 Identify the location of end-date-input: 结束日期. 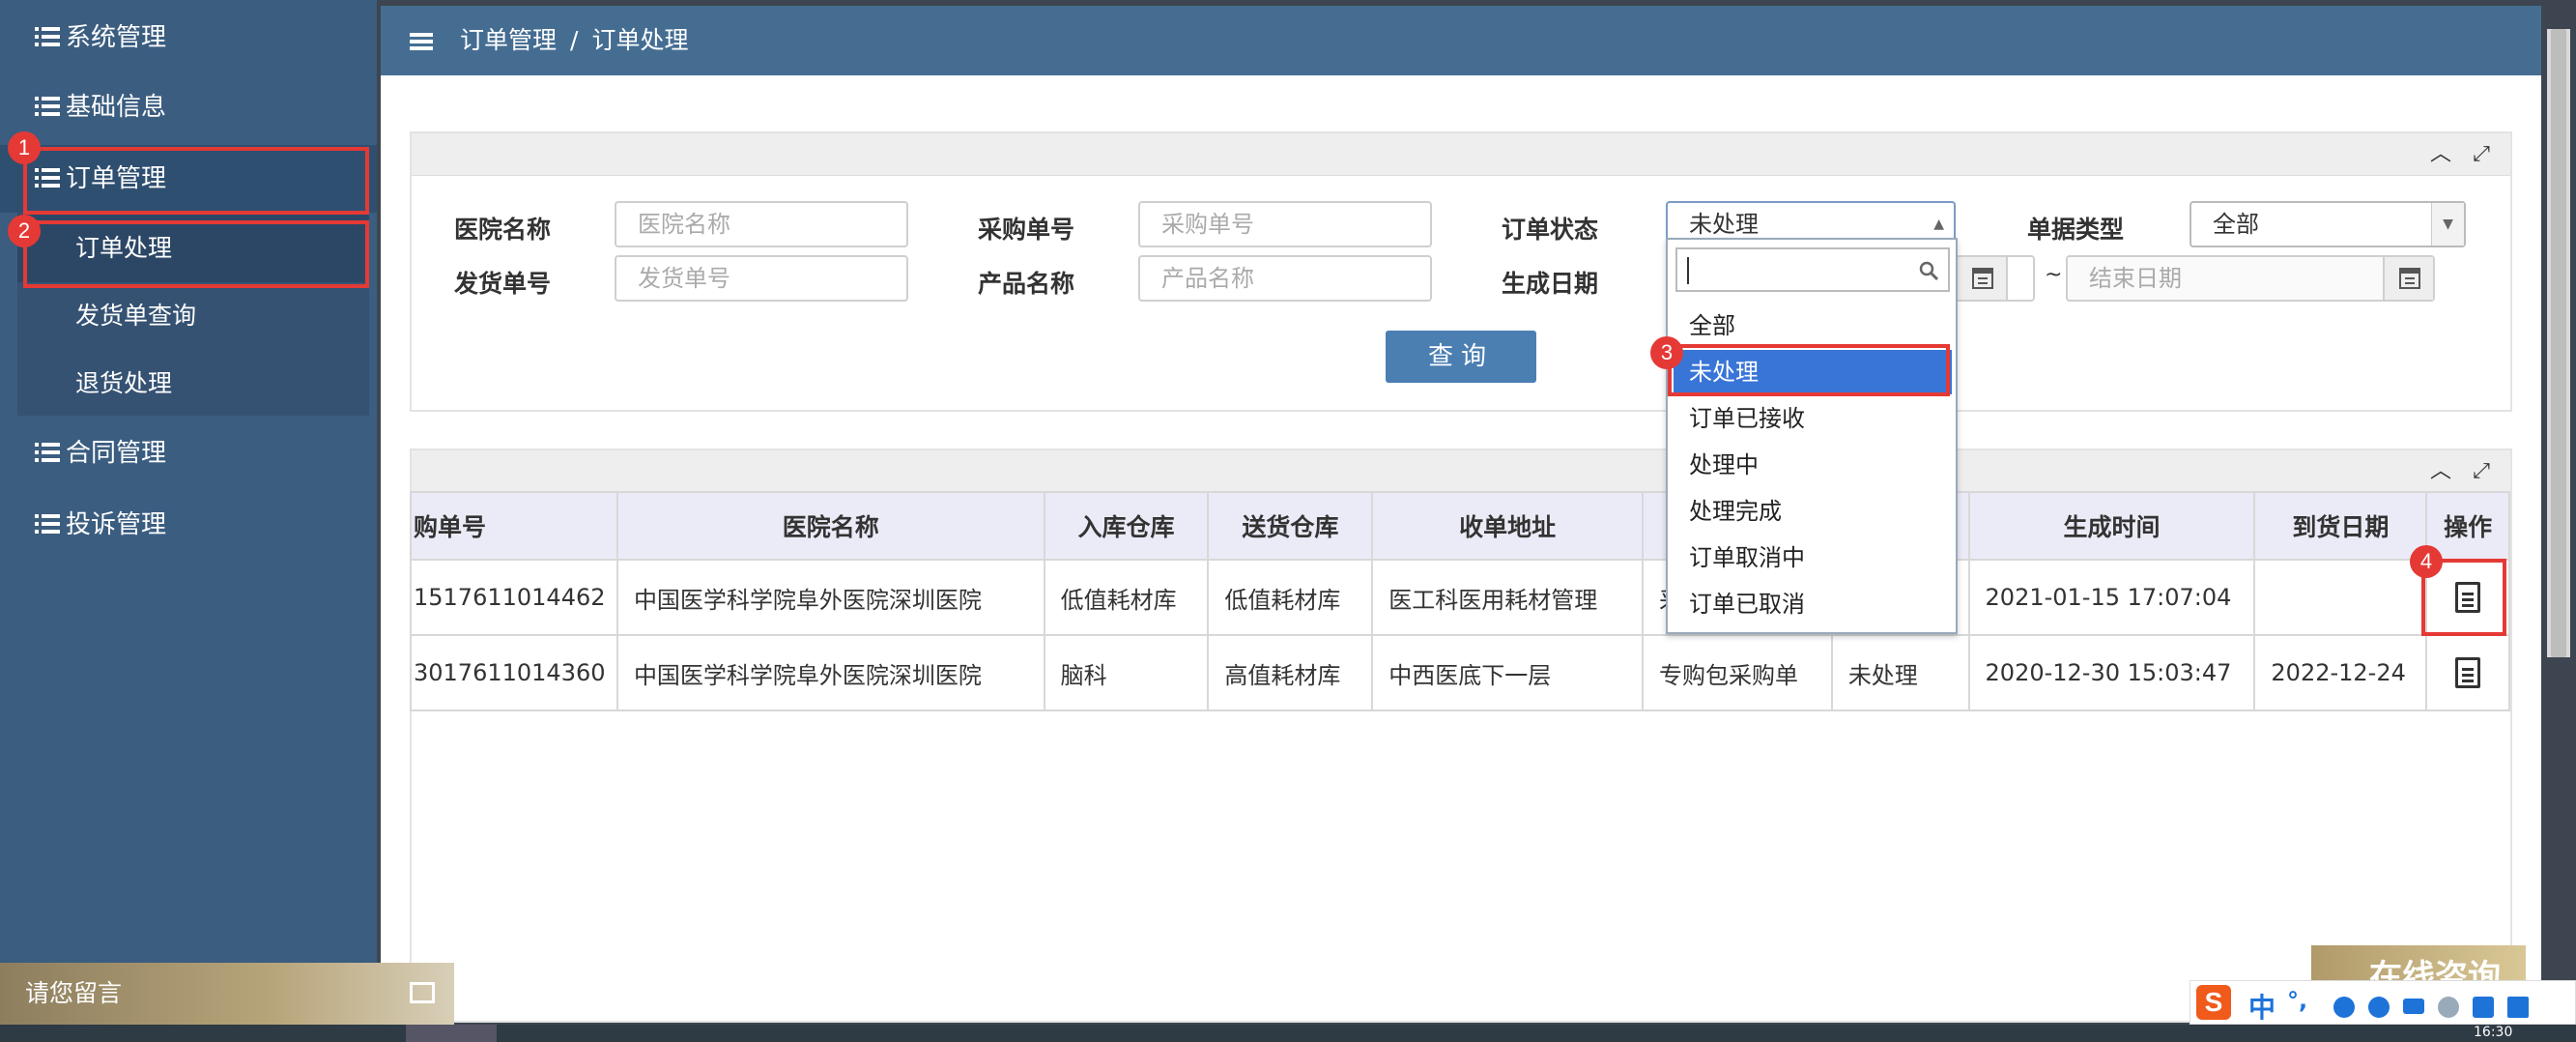
(2251, 279).